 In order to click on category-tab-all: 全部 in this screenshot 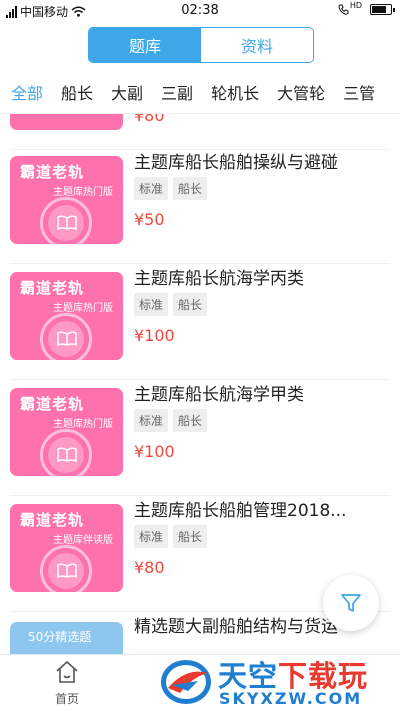, I will do `click(27, 92)`.